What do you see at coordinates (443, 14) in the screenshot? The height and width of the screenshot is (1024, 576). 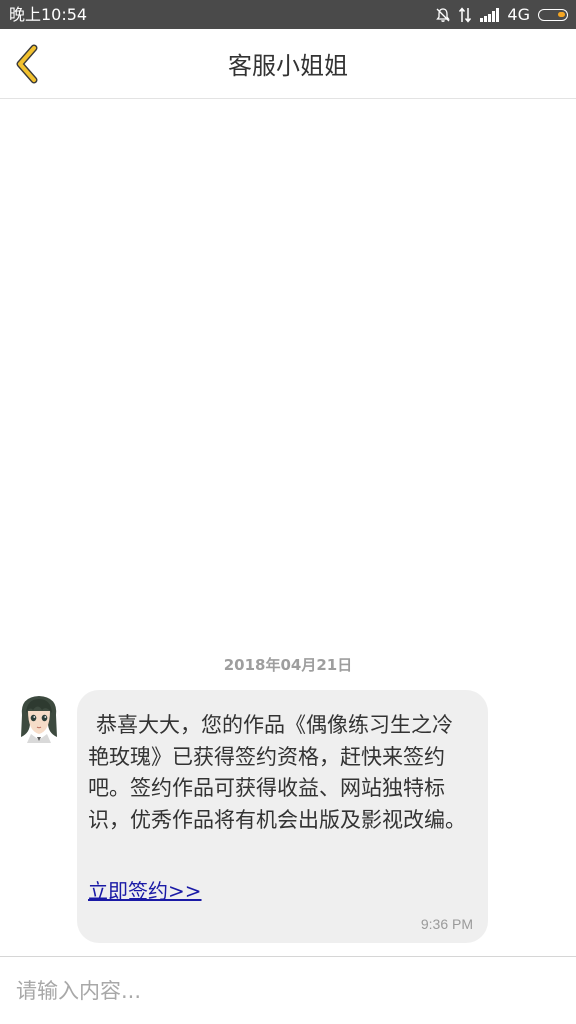 I see `bell-muted-icon` at bounding box center [443, 14].